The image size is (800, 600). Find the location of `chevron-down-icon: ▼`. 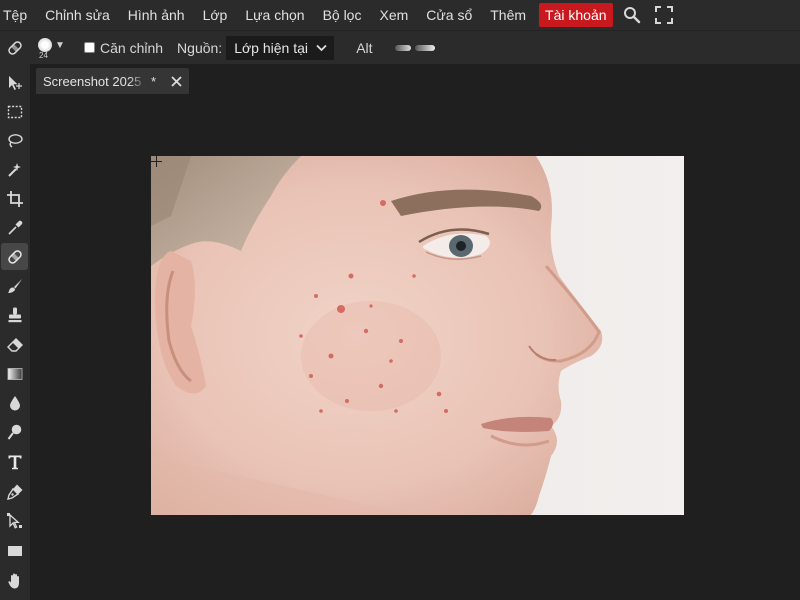

chevron-down-icon: ▼ is located at coordinates (60, 45).